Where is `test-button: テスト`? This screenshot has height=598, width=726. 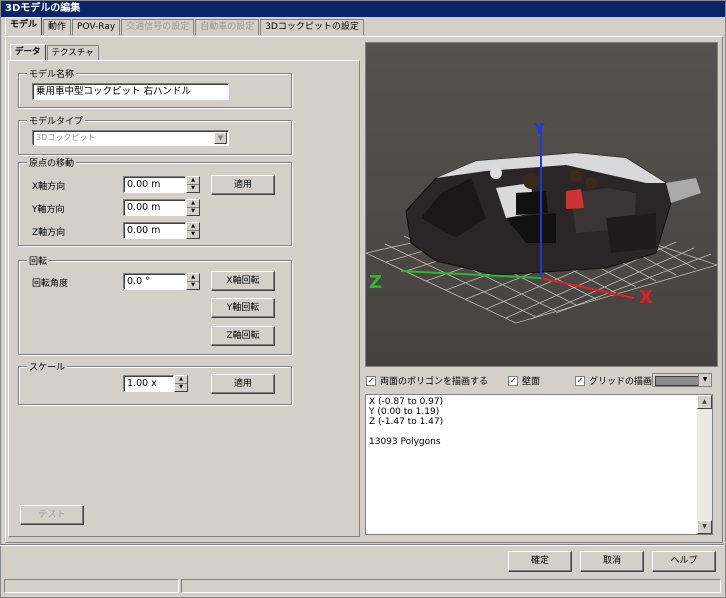
test-button: テスト is located at coordinates (52, 515).